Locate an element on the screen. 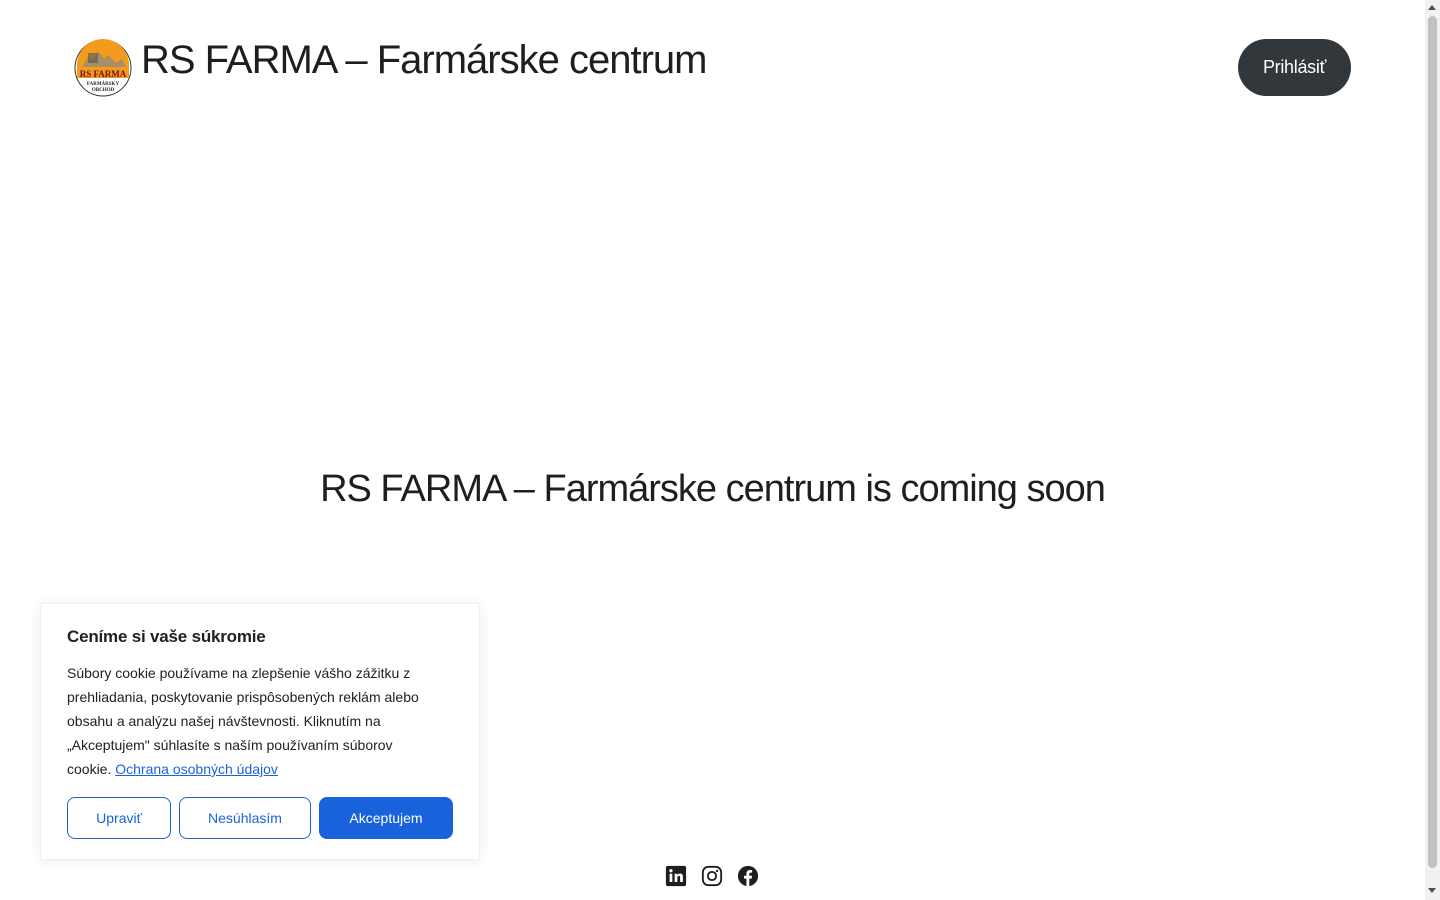 Image resolution: width=1440 pixels, height=900 pixels. scroll-down-arrow-icon is located at coordinates (1432, 890).